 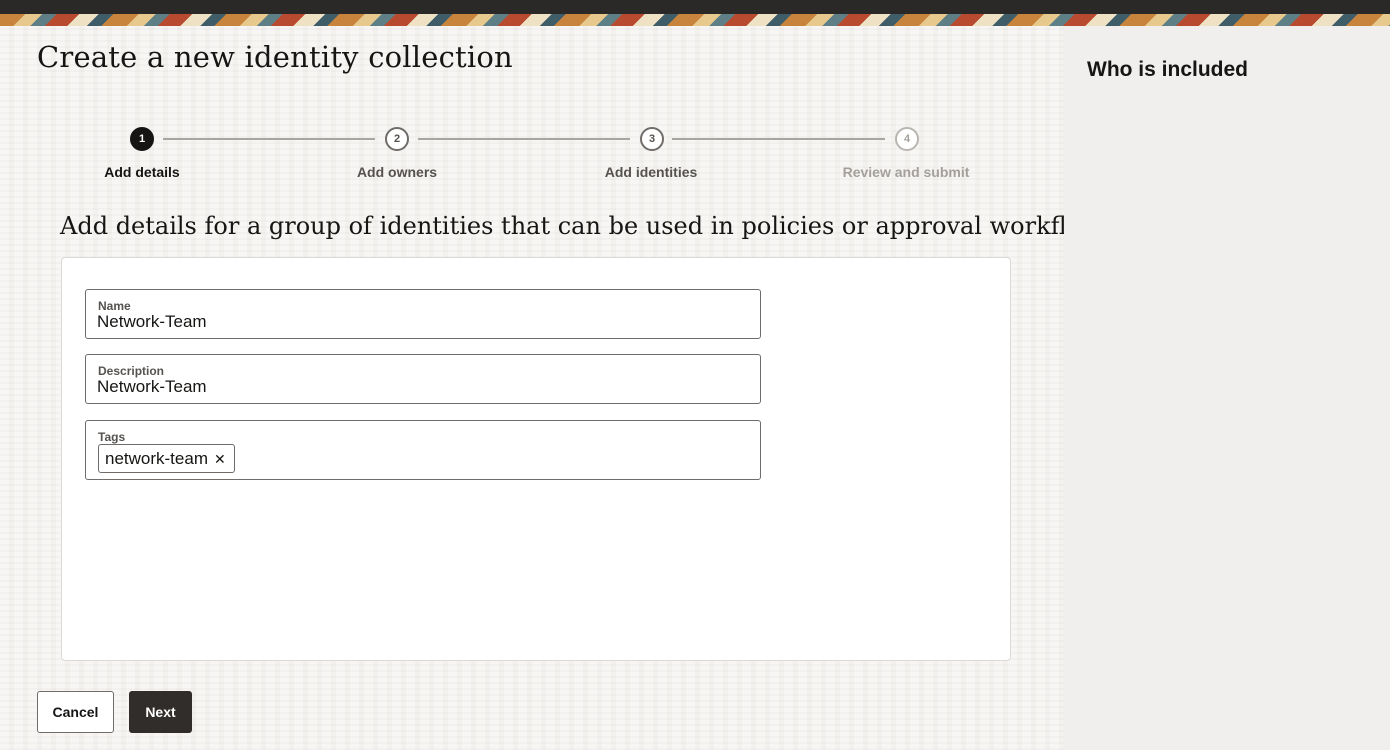 I want to click on description-input, so click(x=417, y=387).